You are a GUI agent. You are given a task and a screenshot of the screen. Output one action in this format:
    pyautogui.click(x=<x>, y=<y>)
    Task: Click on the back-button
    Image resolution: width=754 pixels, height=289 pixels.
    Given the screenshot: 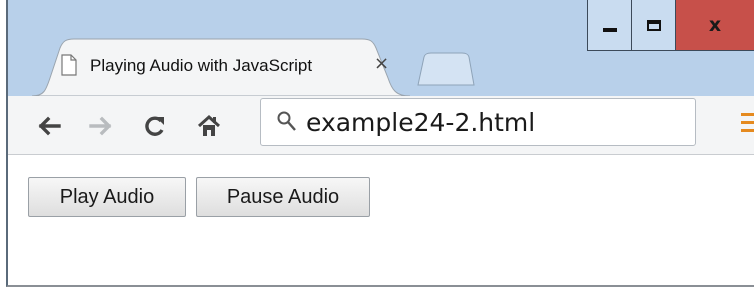 What is the action you would take?
    pyautogui.click(x=49, y=126)
    